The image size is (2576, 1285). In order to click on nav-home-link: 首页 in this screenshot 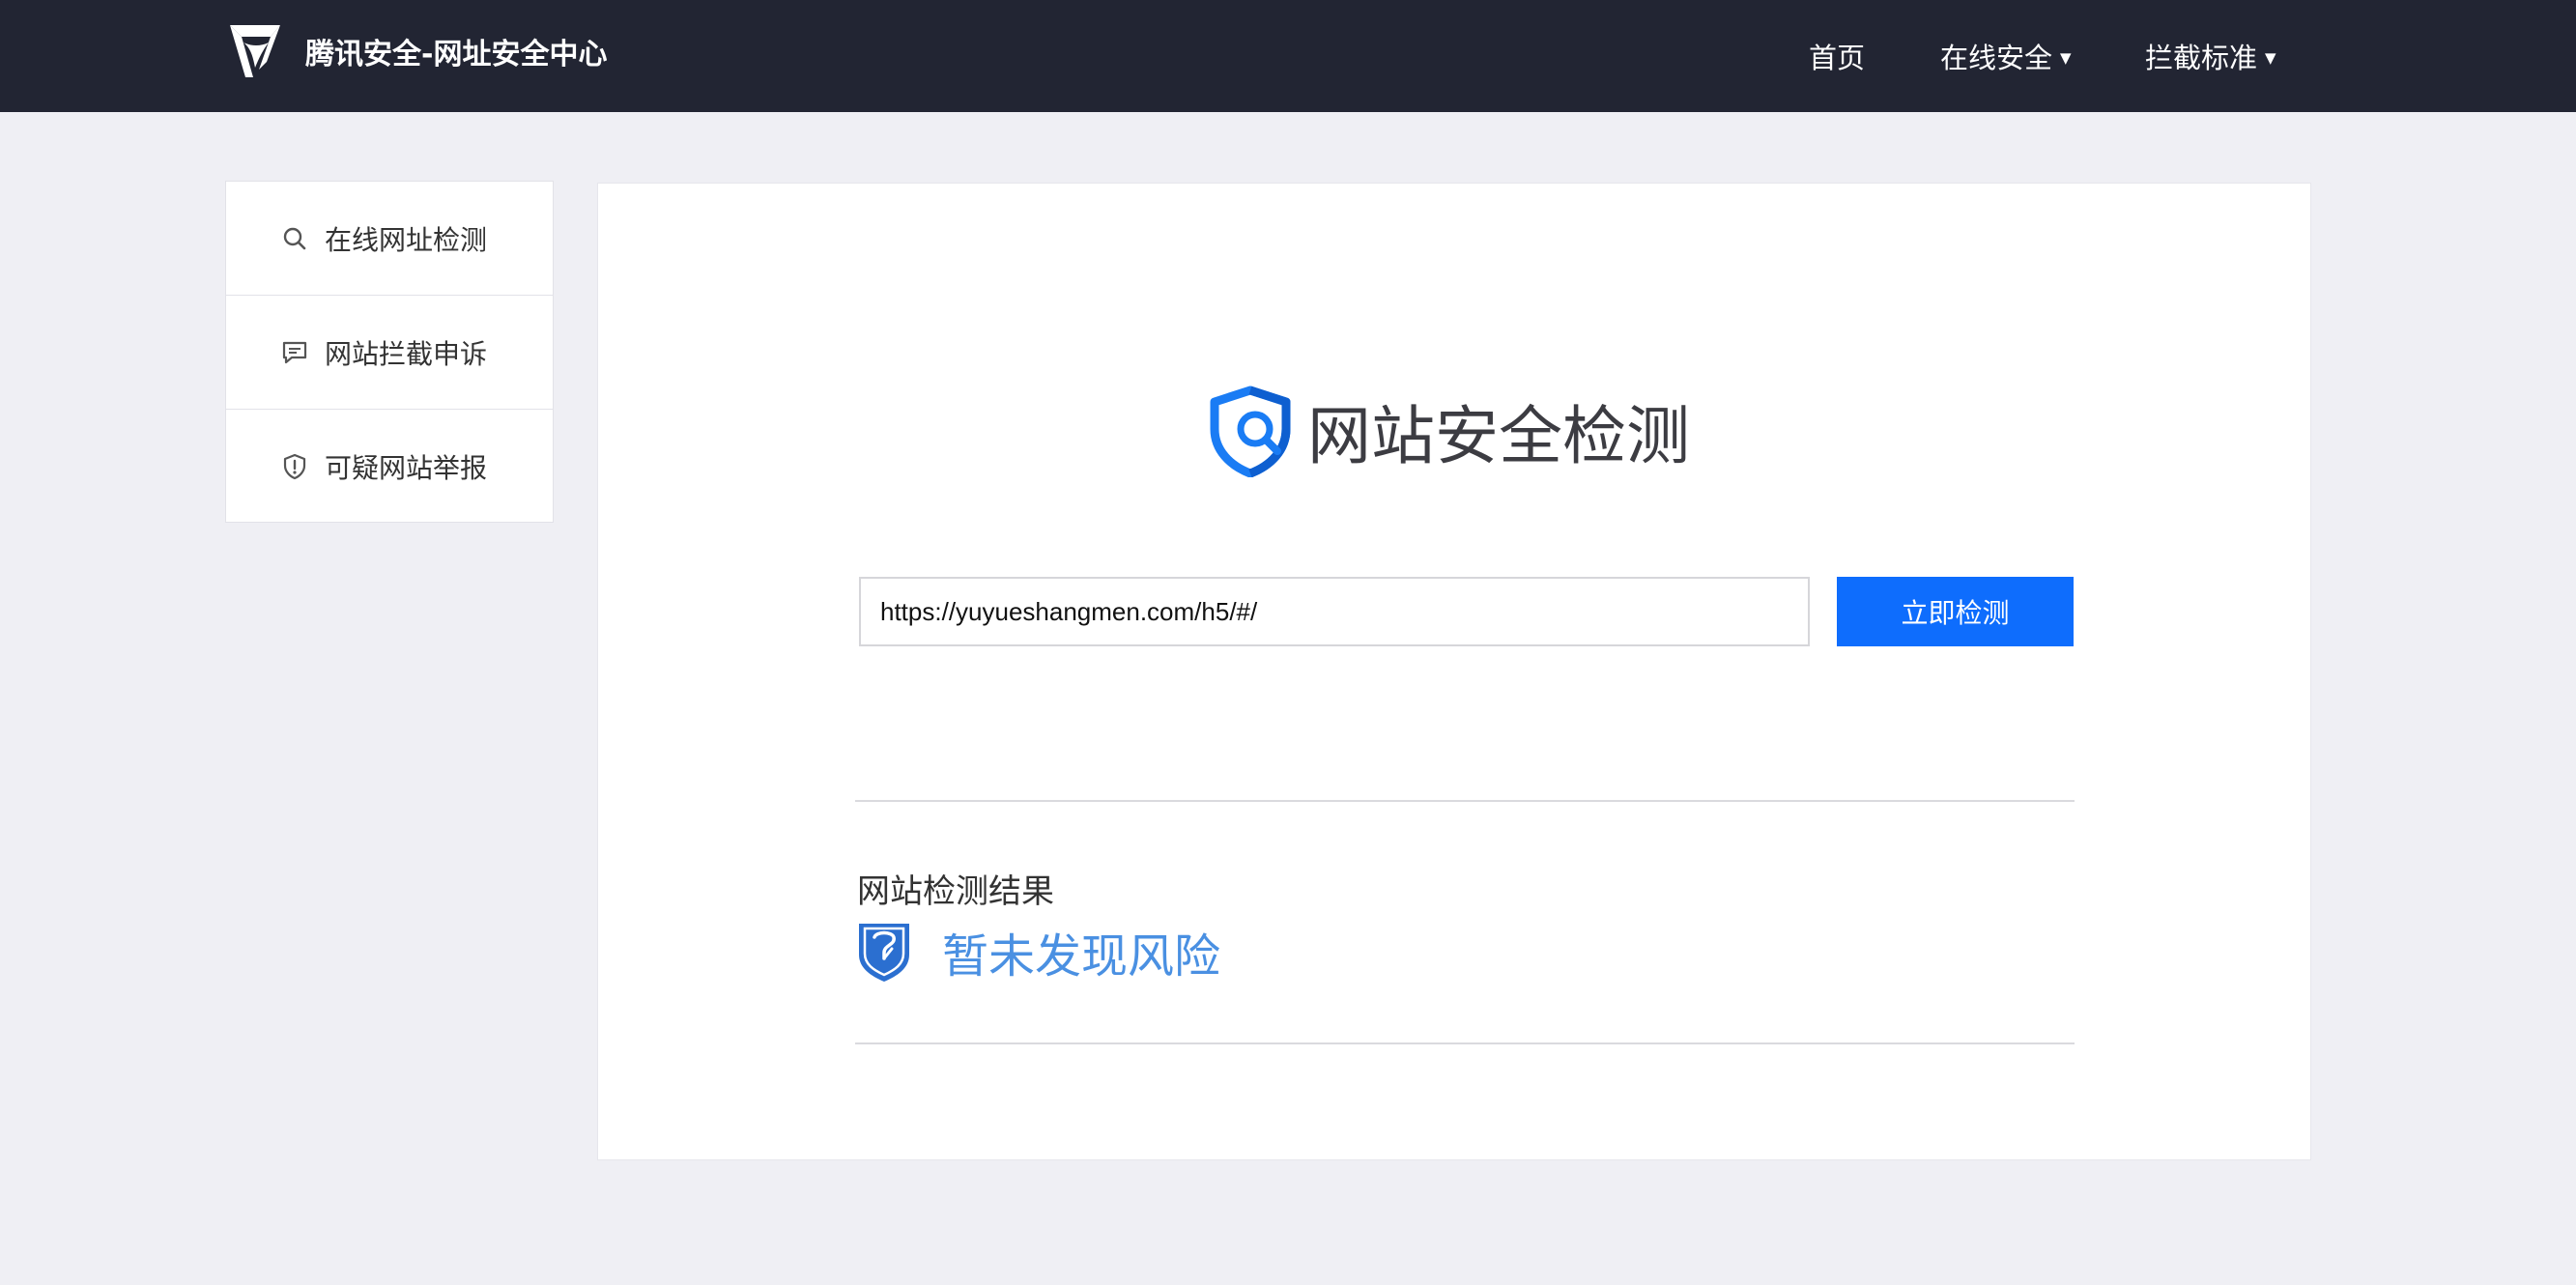, I will do `click(1837, 56)`.